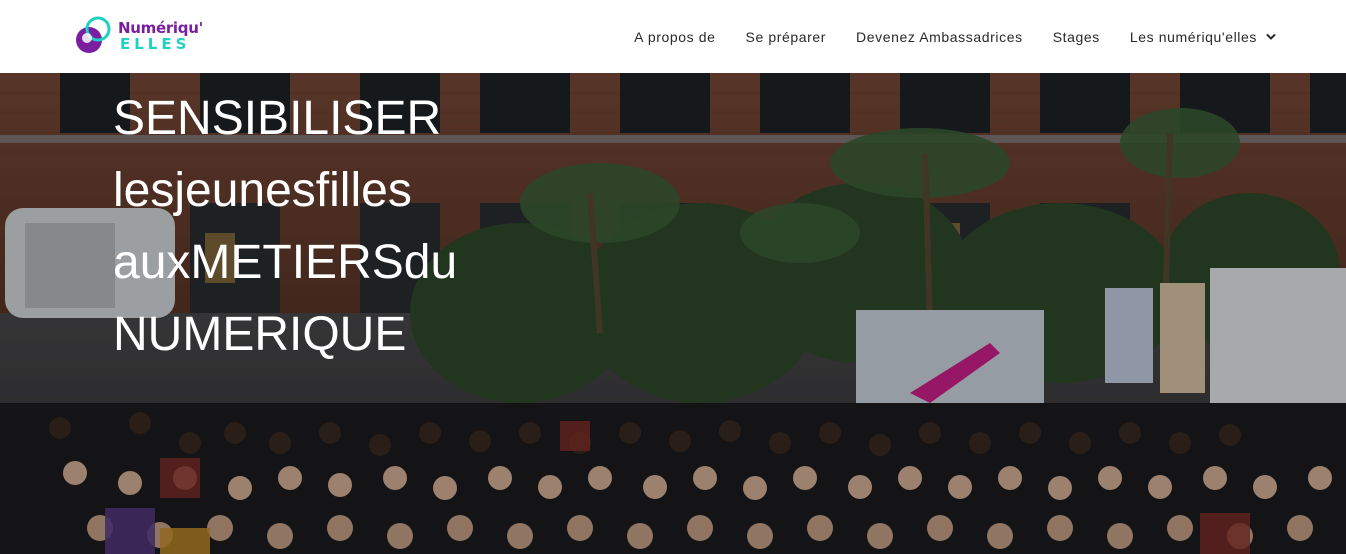 The image size is (1346, 554). Describe the element at coordinates (277, 118) in the screenshot. I see `hero-title-line: SENSIBILISER` at that location.